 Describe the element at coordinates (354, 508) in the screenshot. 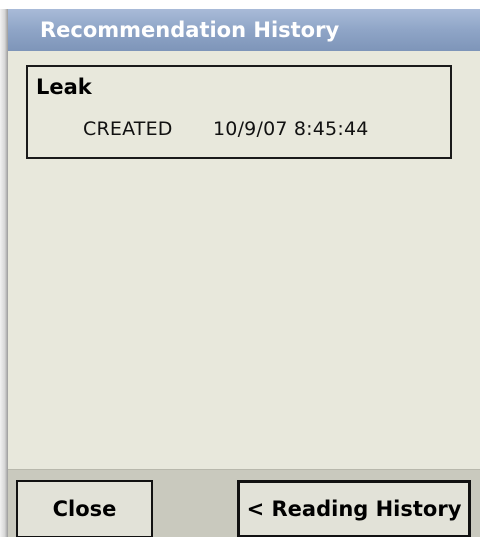

I see `reading-history-button: < Reading History` at that location.